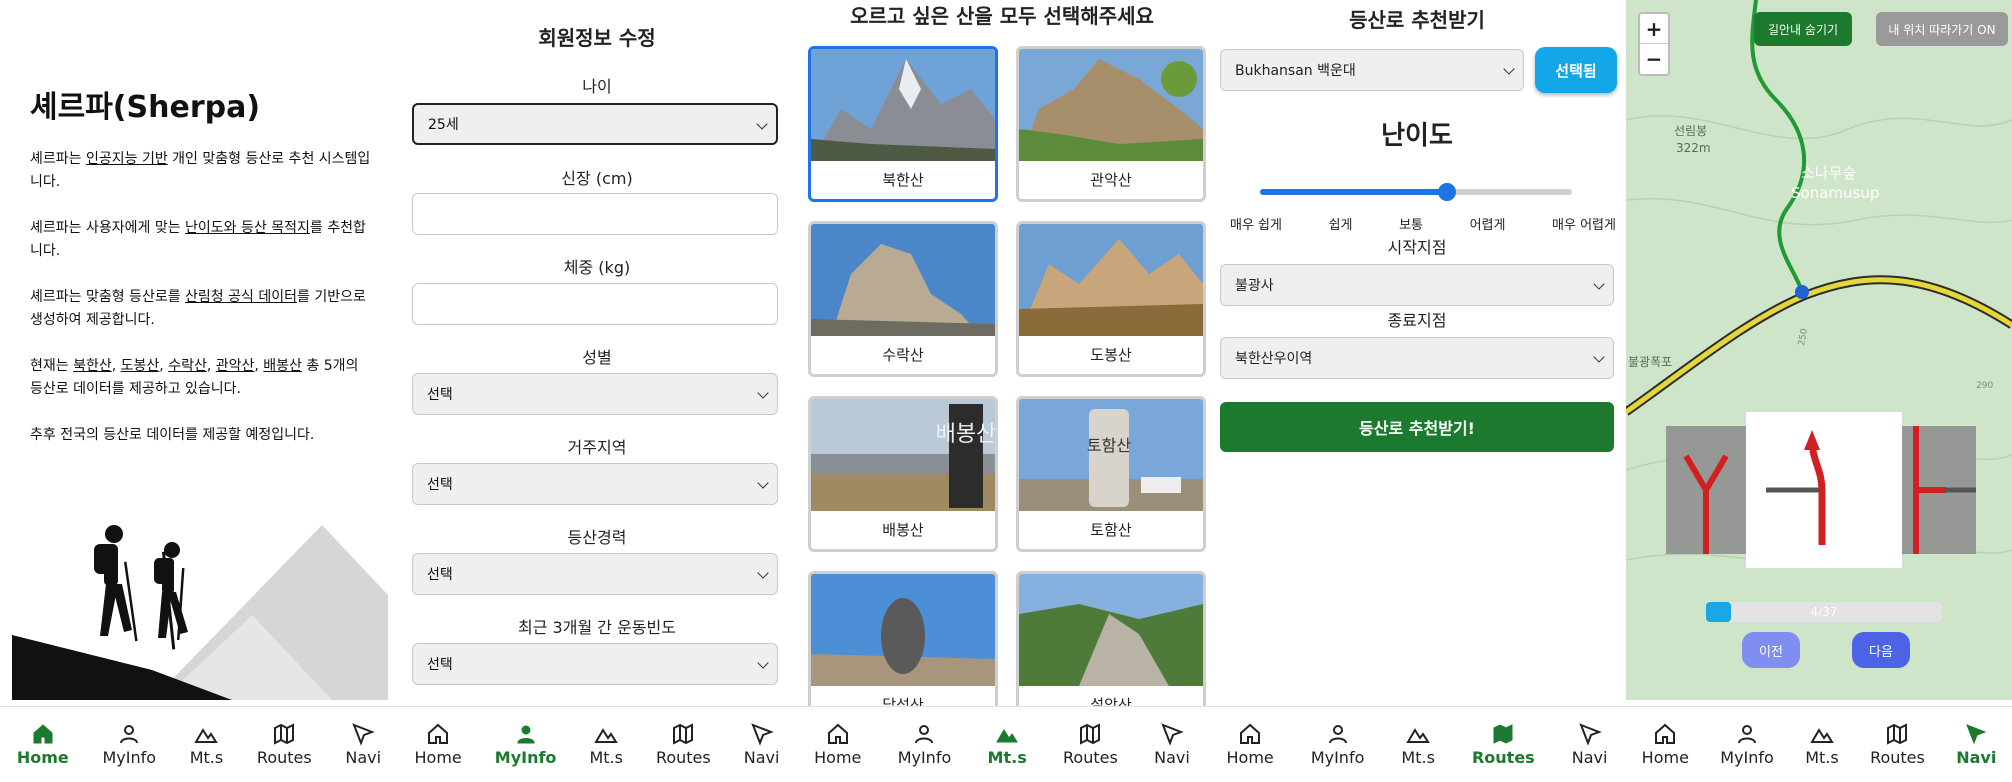 The width and height of the screenshot is (2012, 782). Describe the element at coordinates (595, 214) in the screenshot. I see `height-input` at that location.